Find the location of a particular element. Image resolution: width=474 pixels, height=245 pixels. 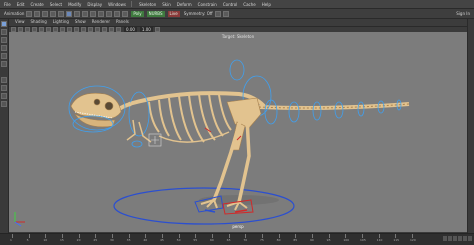

poly-badge: Poly is located at coordinates (137, 13).